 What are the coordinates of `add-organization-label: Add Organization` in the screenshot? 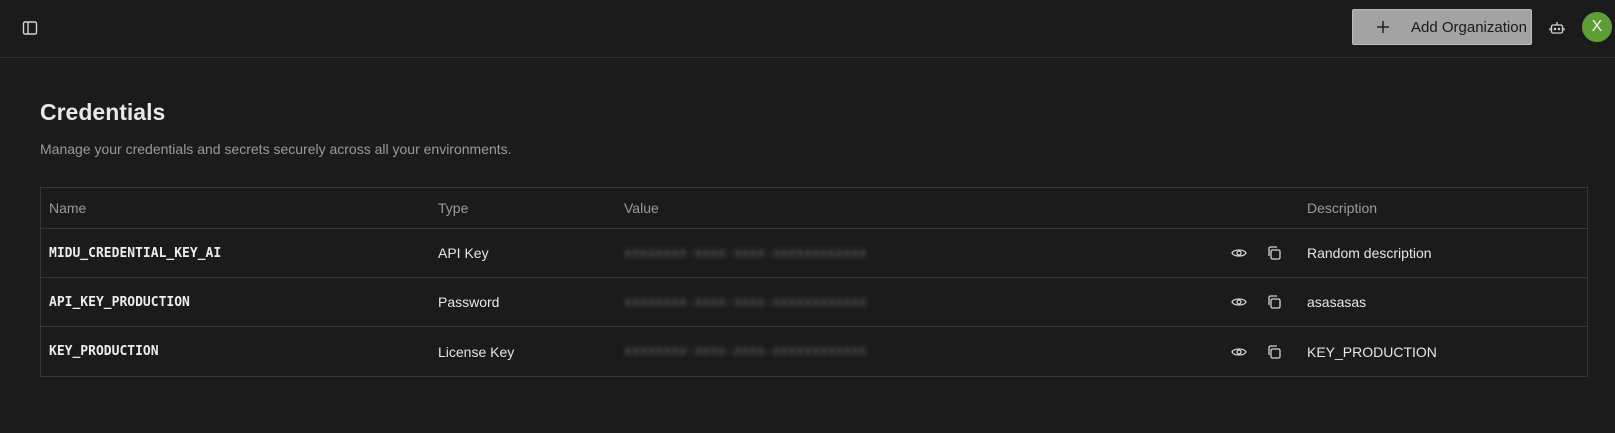 It's located at (1469, 27).